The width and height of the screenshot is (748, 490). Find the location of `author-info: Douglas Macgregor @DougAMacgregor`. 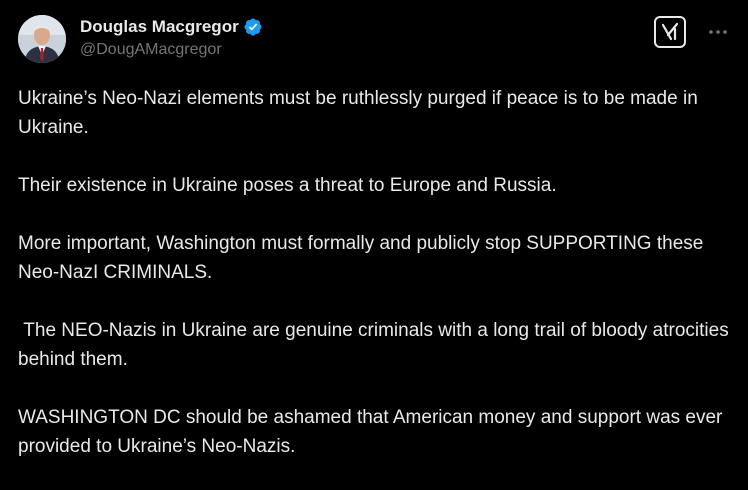

author-info: Douglas Macgregor @DougAMacgregor is located at coordinates (171, 37).